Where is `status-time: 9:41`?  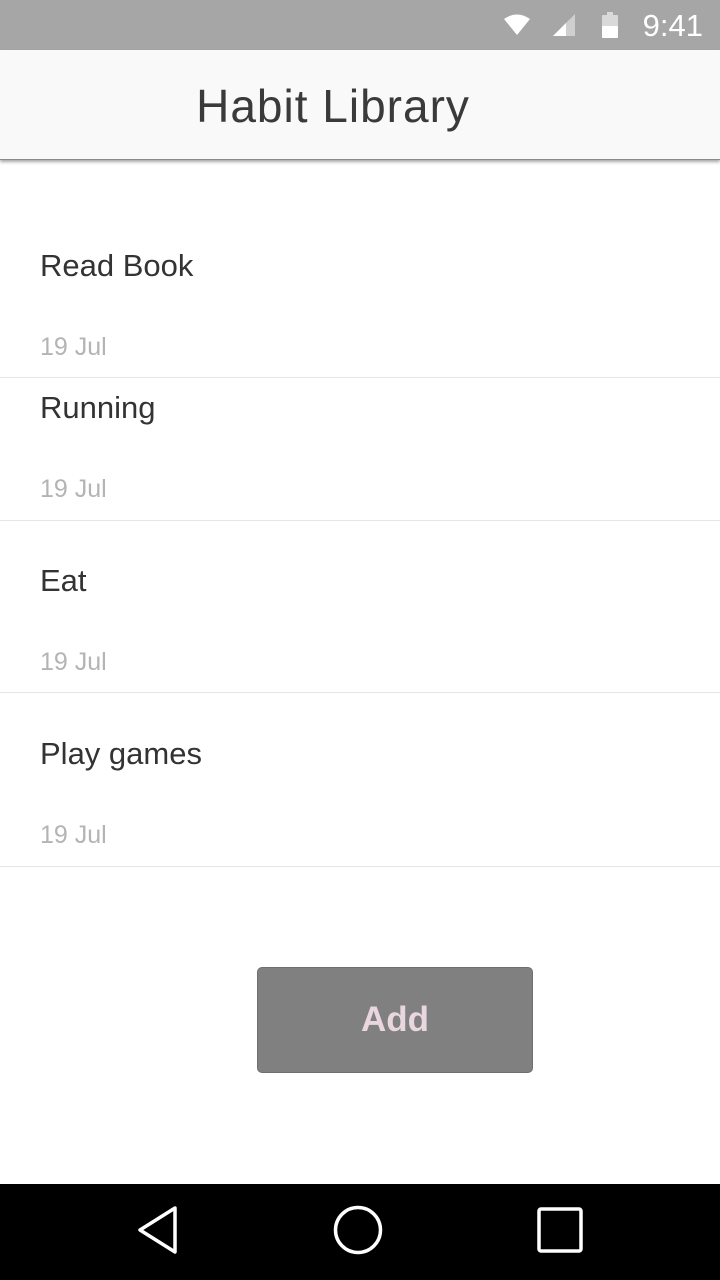
status-time: 9:41 is located at coordinates (672, 25).